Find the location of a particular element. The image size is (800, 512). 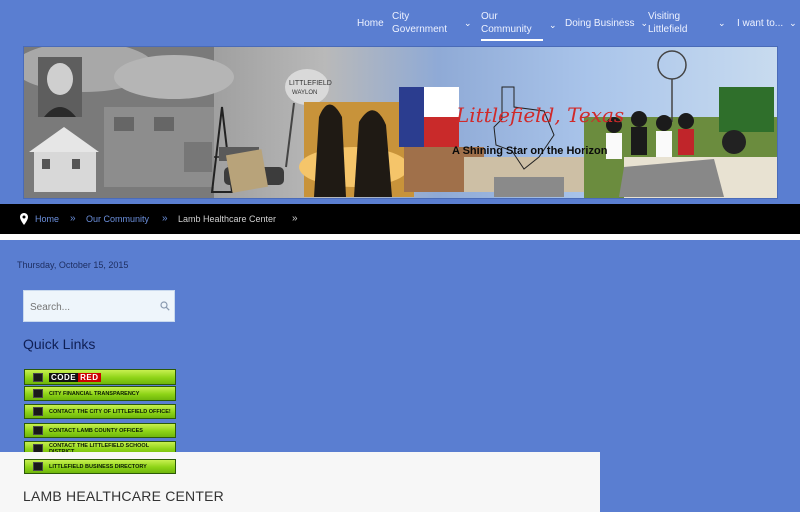

svg-text: WAYLON is located at coordinates (304, 93).